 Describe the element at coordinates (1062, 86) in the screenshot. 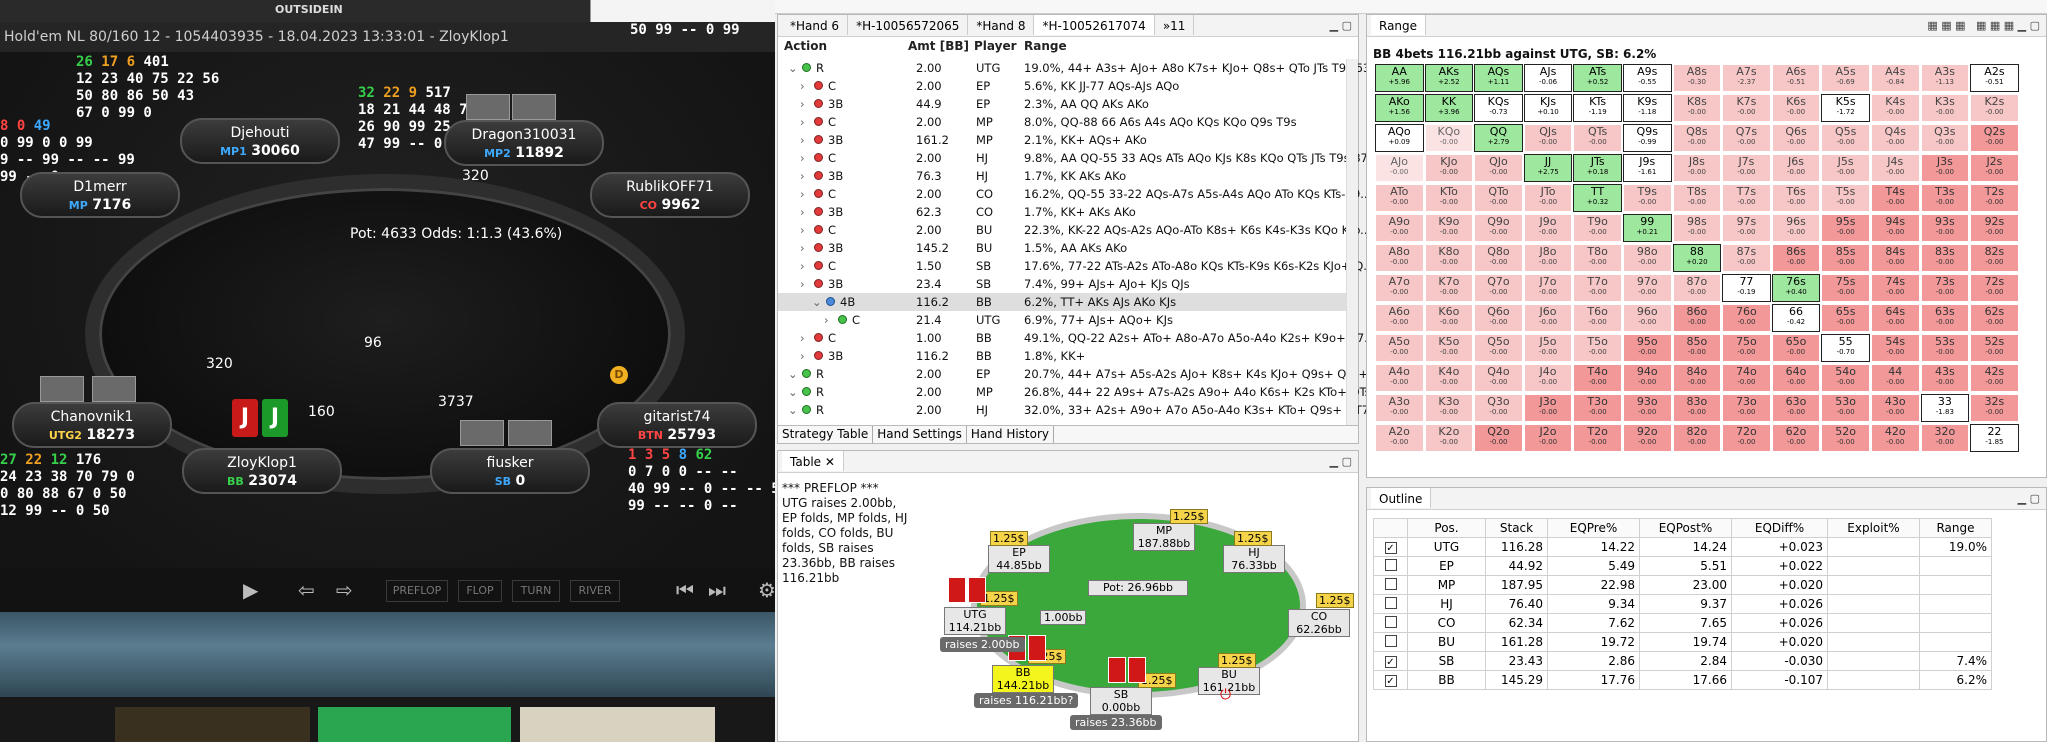

I see `strategy-row: › C 2.00 EP 5.6%, KK JJ-77 AQs-AJs AQo` at that location.